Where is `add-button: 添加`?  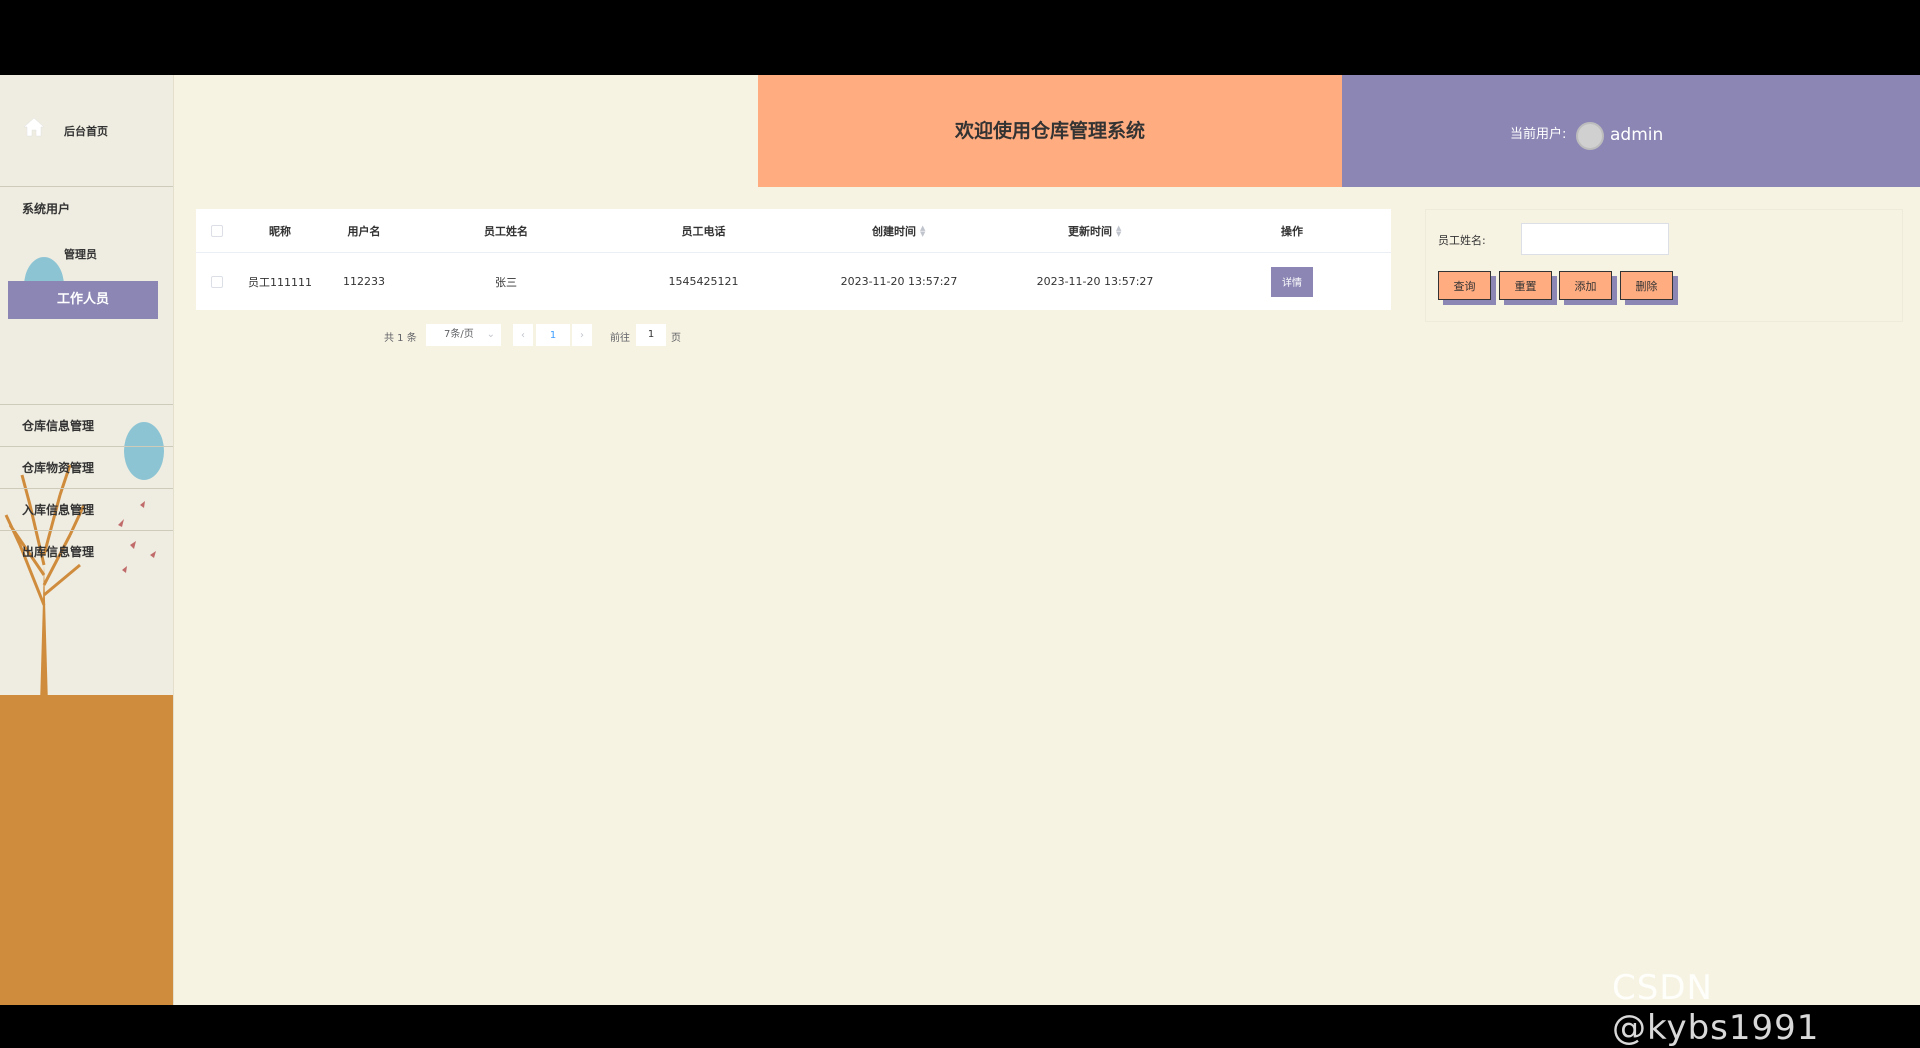
add-button: 添加 is located at coordinates (1585, 285).